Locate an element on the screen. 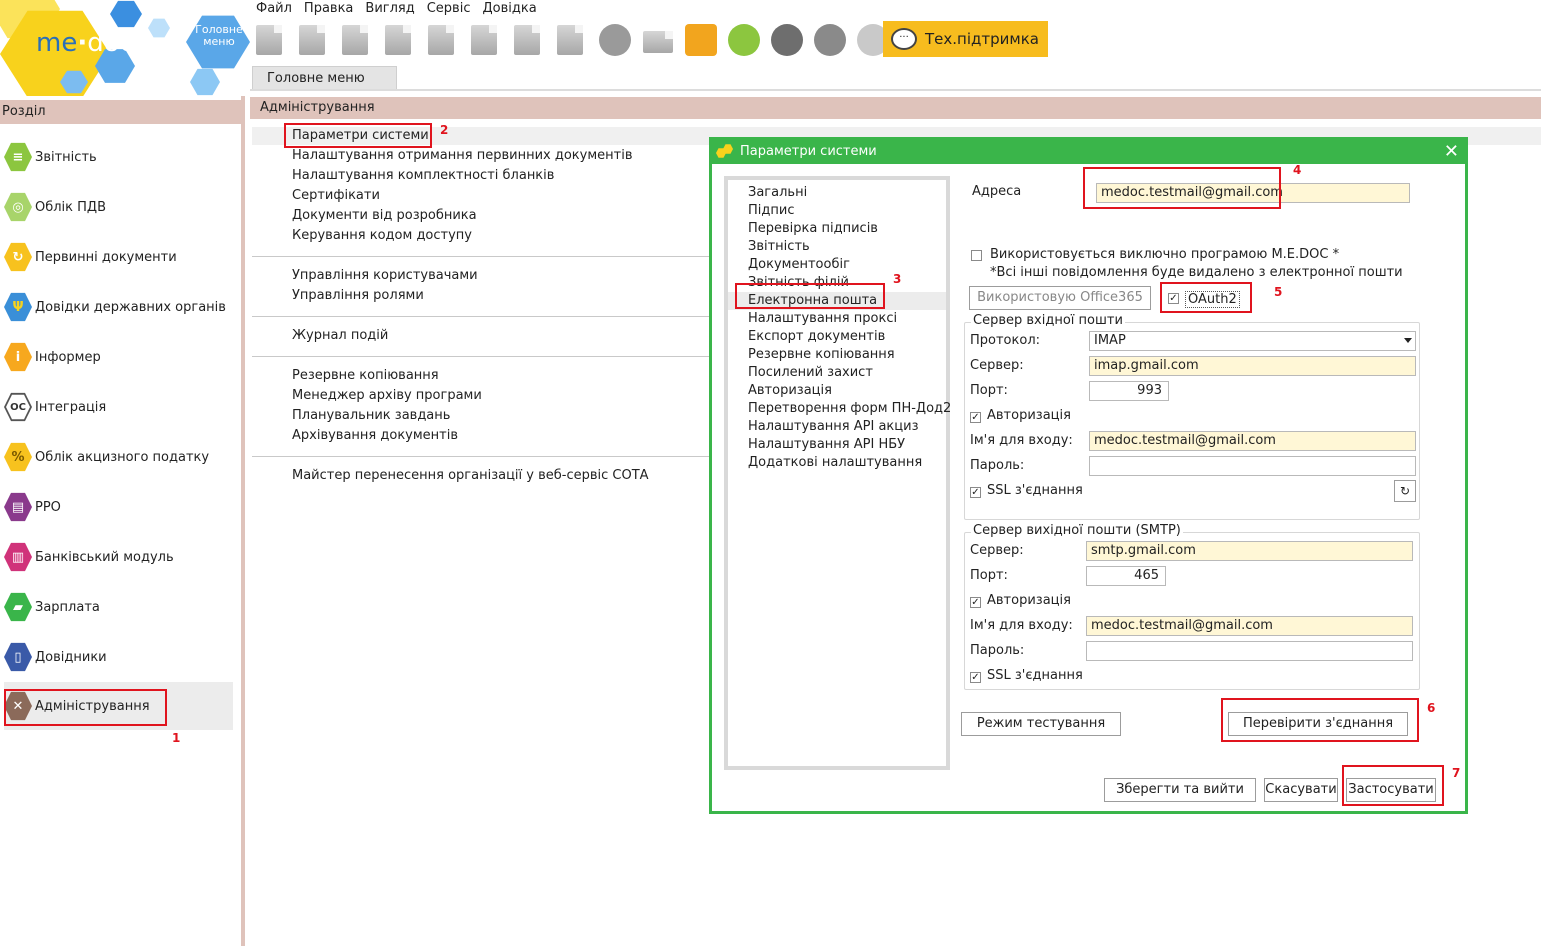  outgoing-login-label: Ім'я для входу: is located at coordinates (1021, 625).